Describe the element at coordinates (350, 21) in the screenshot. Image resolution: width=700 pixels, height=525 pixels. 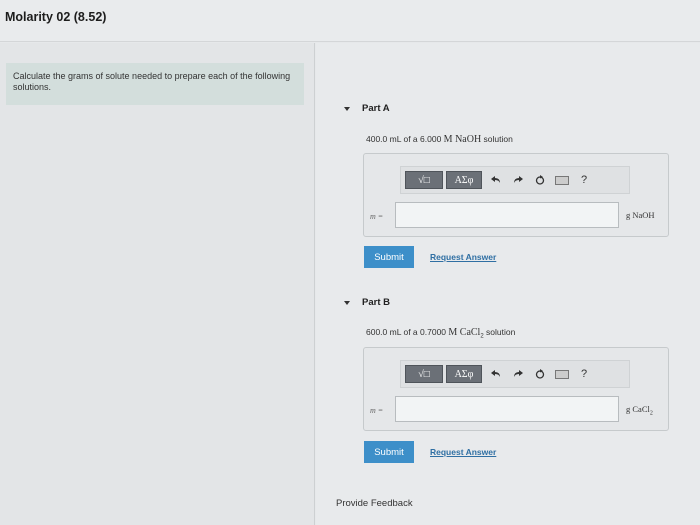
I see `title-bar: Molarity 02 (8.52)` at that location.